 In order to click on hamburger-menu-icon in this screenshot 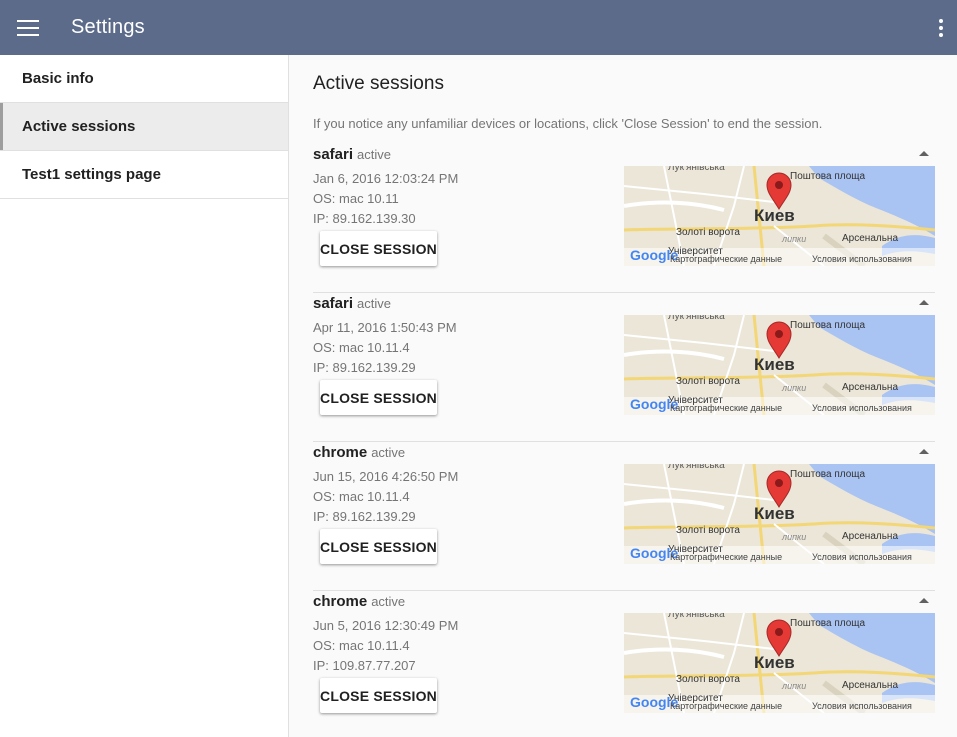, I will do `click(28, 27)`.